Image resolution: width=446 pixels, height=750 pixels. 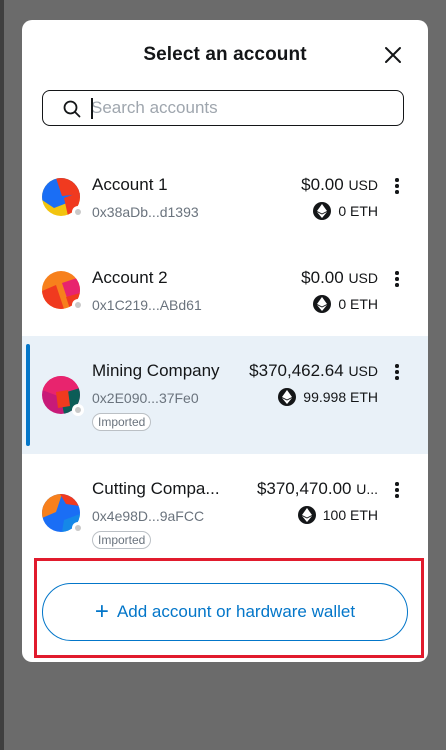 I want to click on search-field, so click(x=223, y=108).